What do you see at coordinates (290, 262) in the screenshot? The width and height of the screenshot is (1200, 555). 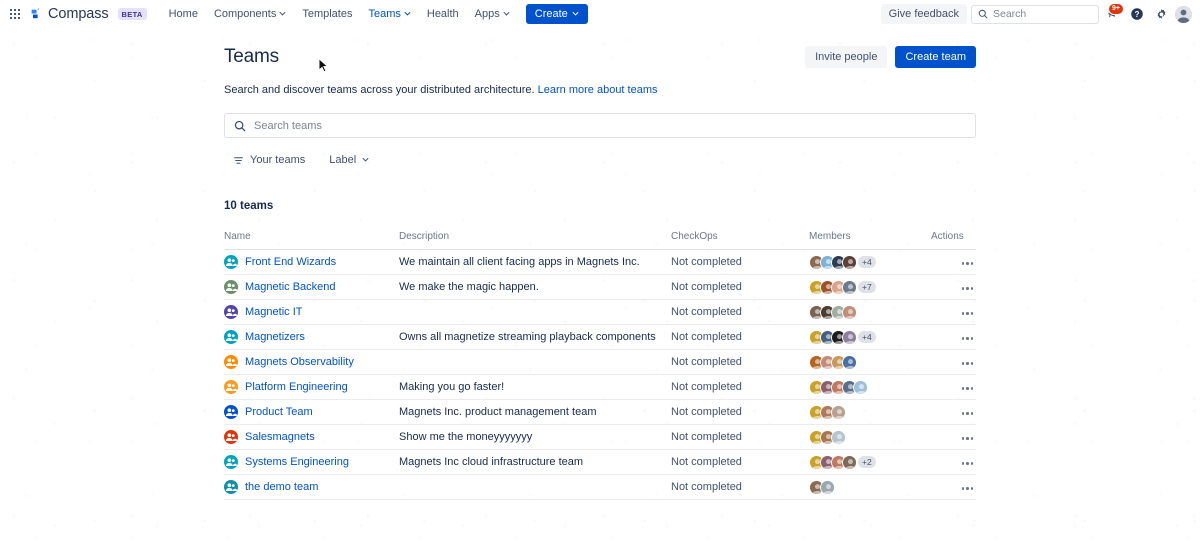 I see `team-name-link: Front End Wizards` at bounding box center [290, 262].